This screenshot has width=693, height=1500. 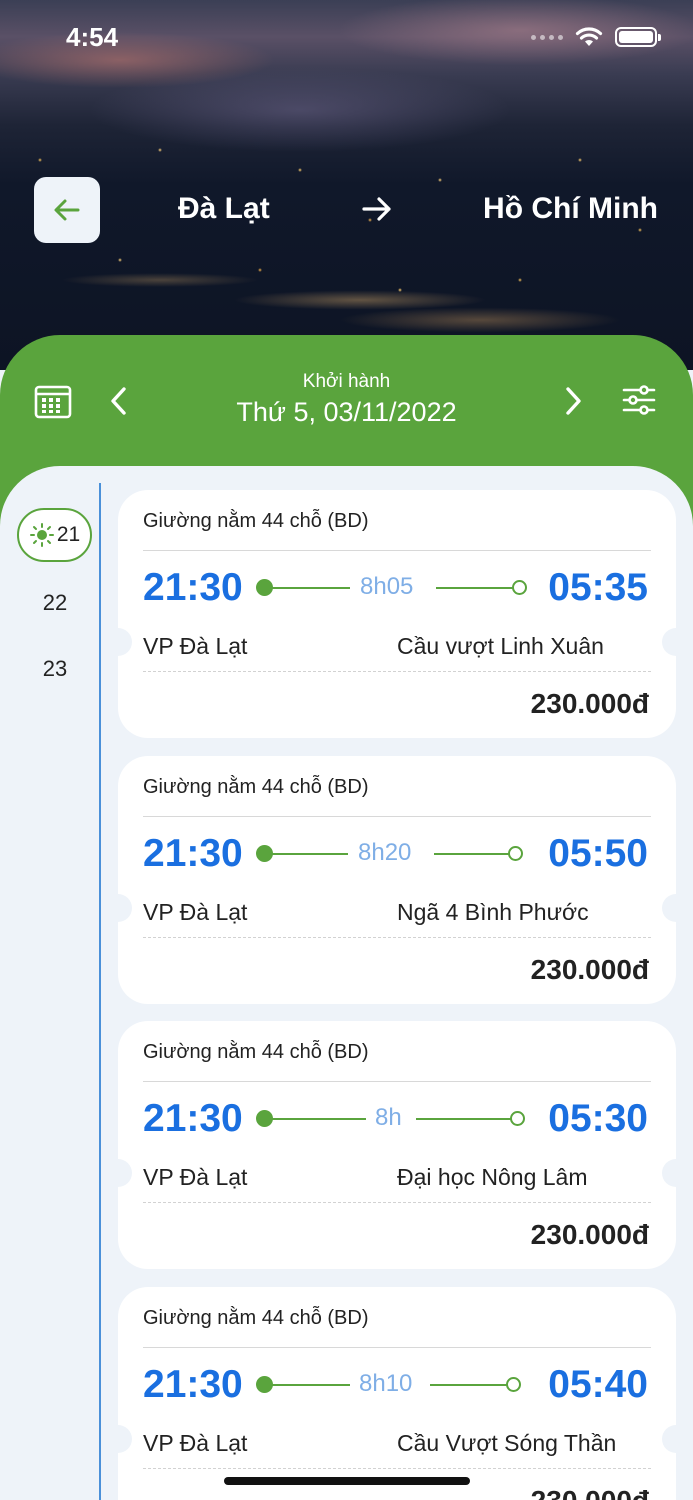 I want to click on filter-icon, so click(x=639, y=400).